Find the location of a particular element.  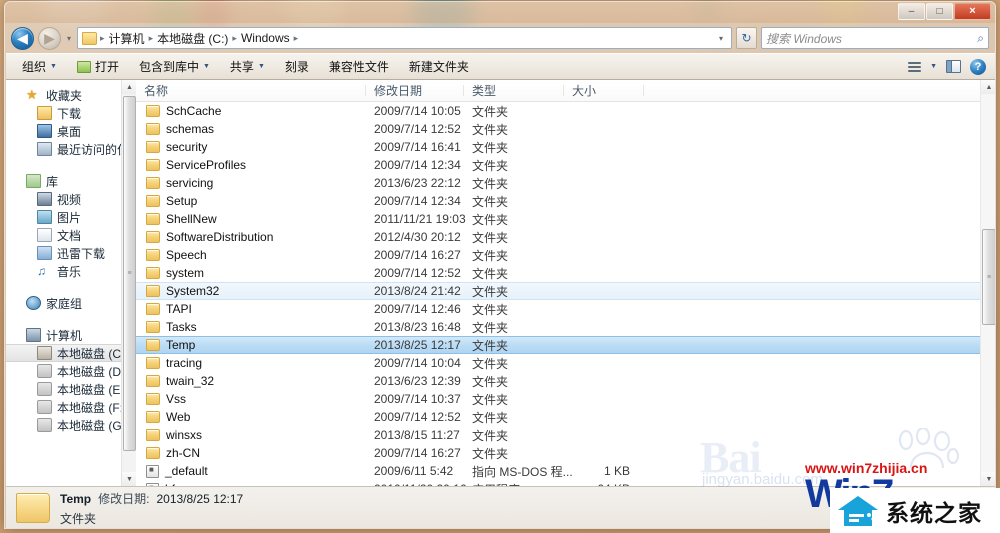

navigation-pane-scrollbar: ▲ ≡ ▼ is located at coordinates (128, 283).